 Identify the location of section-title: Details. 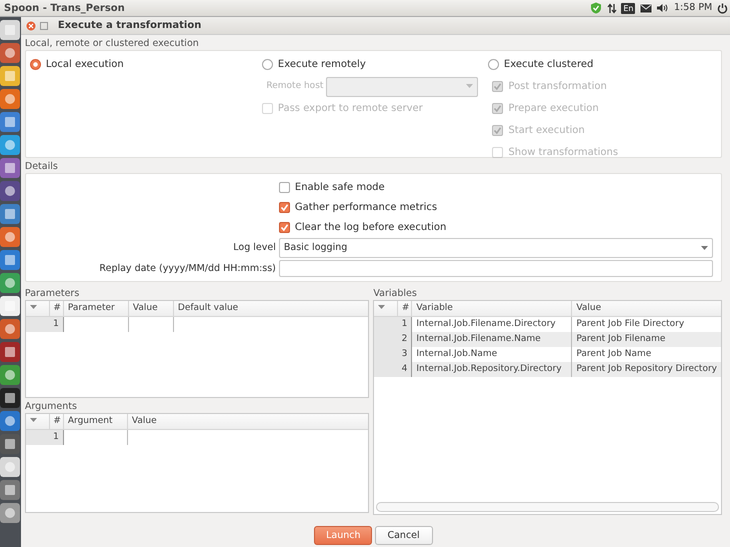
(41, 167).